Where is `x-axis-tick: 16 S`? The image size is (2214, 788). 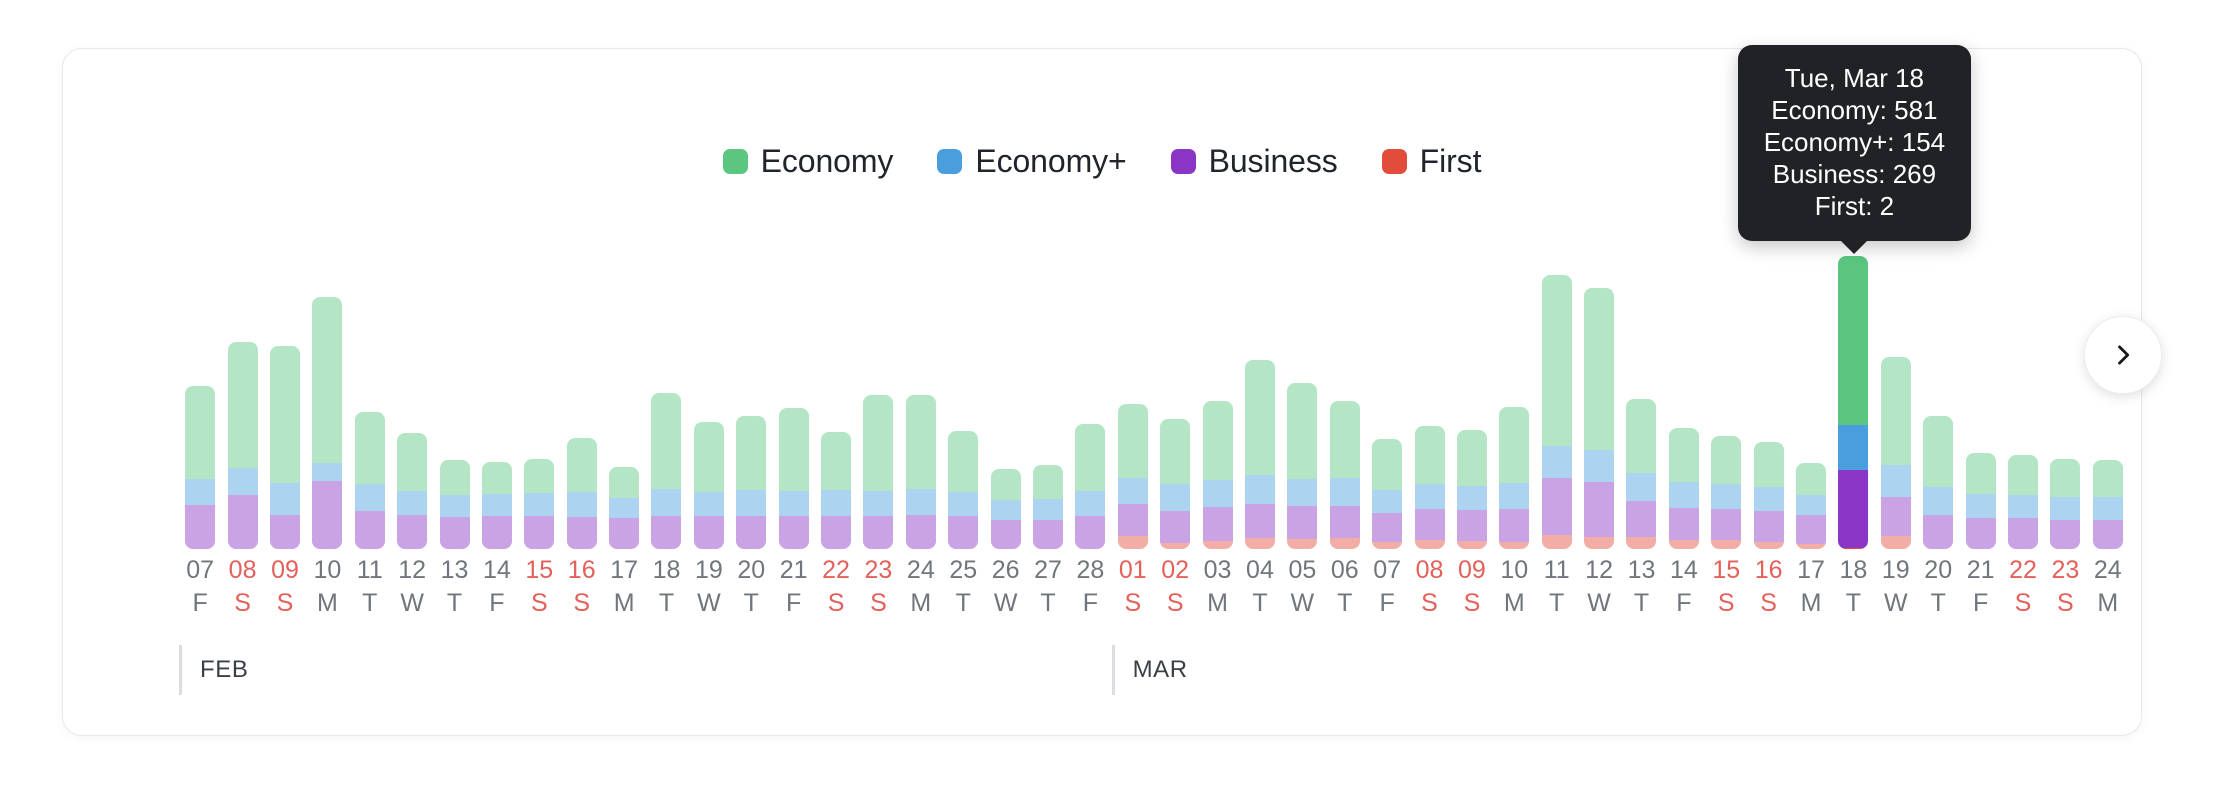
x-axis-tick: 16 S is located at coordinates (1768, 595).